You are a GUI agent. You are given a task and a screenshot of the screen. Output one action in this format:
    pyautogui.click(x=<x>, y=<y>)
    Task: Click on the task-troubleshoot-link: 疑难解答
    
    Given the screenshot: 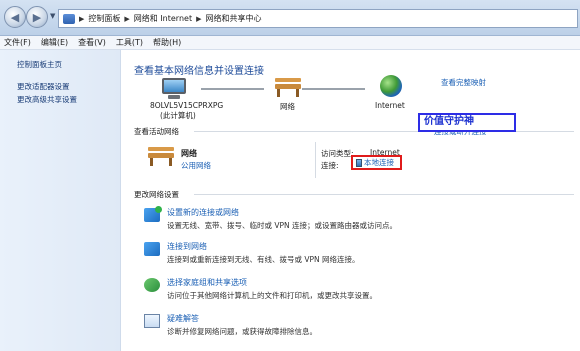 What is the action you would take?
    pyautogui.click(x=183, y=318)
    